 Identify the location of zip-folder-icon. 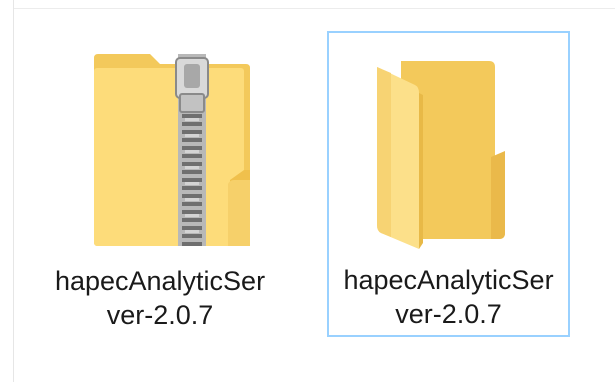
(172, 150).